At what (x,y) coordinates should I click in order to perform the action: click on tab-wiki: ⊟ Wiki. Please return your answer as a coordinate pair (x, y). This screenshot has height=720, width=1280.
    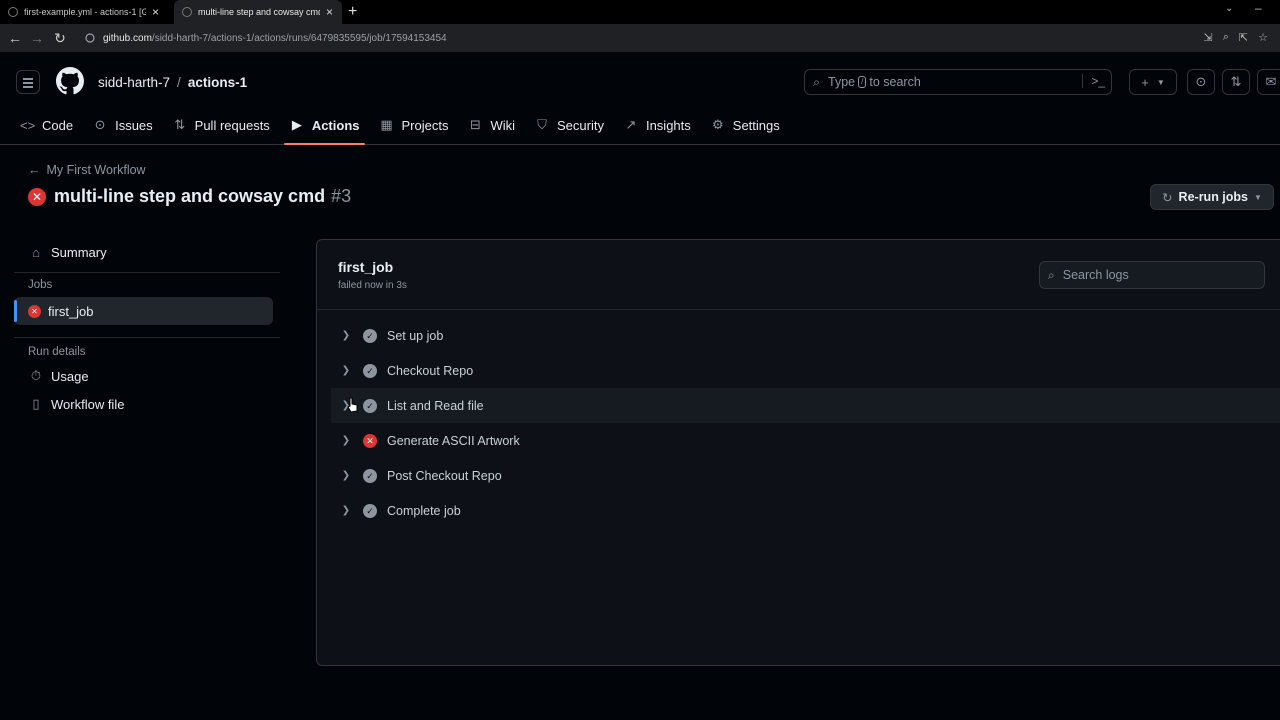
    Looking at the image, I should click on (491, 125).